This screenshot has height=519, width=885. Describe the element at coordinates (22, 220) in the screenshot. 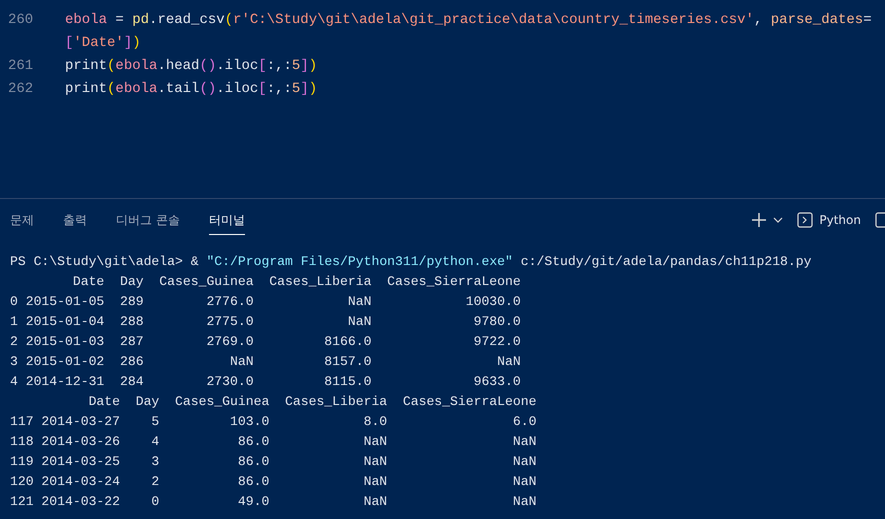

I see `panel-tab: 문제` at that location.